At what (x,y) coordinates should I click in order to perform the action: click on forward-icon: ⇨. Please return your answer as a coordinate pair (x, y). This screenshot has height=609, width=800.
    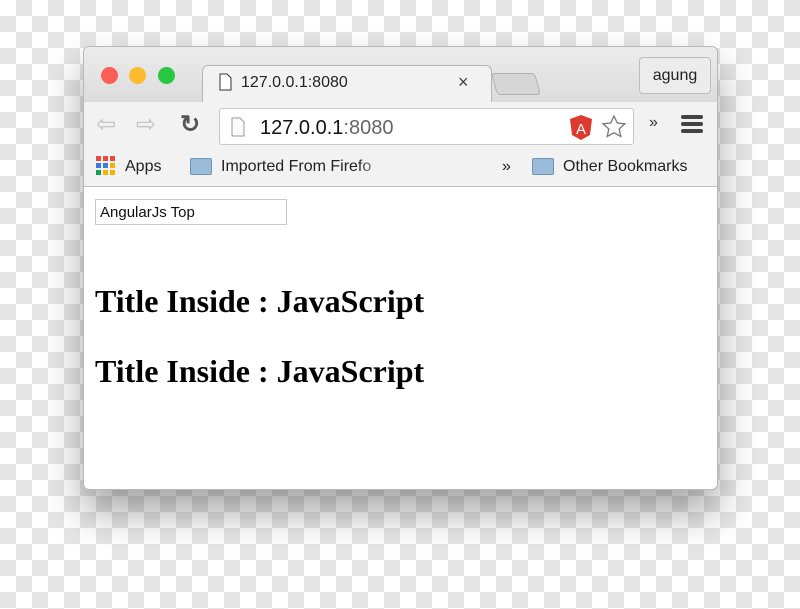
    Looking at the image, I should click on (146, 124).